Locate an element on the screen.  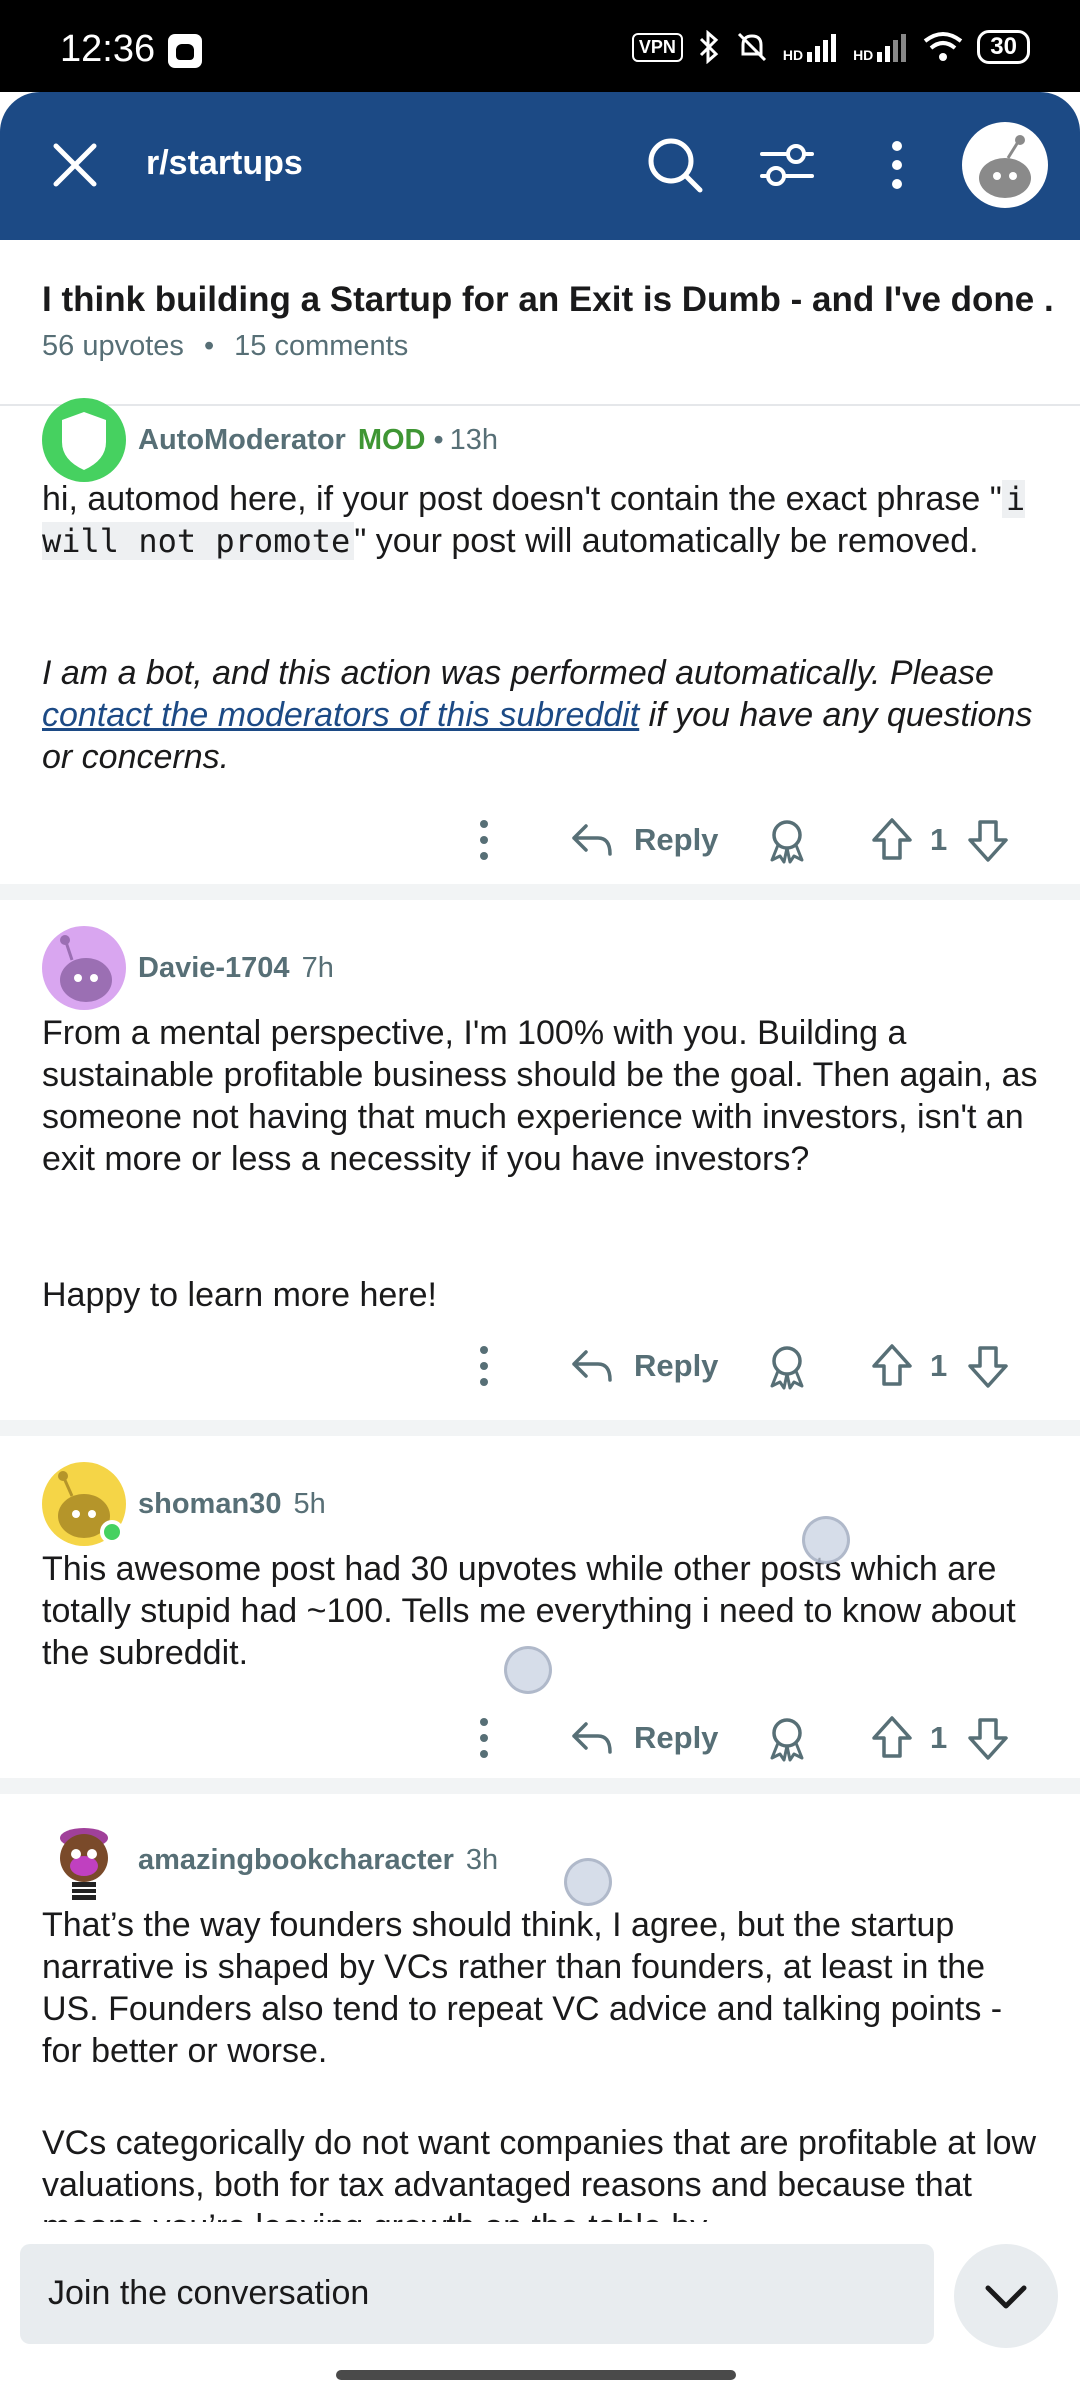
comment-header: shoman30 5h is located at coordinates (184, 1504).